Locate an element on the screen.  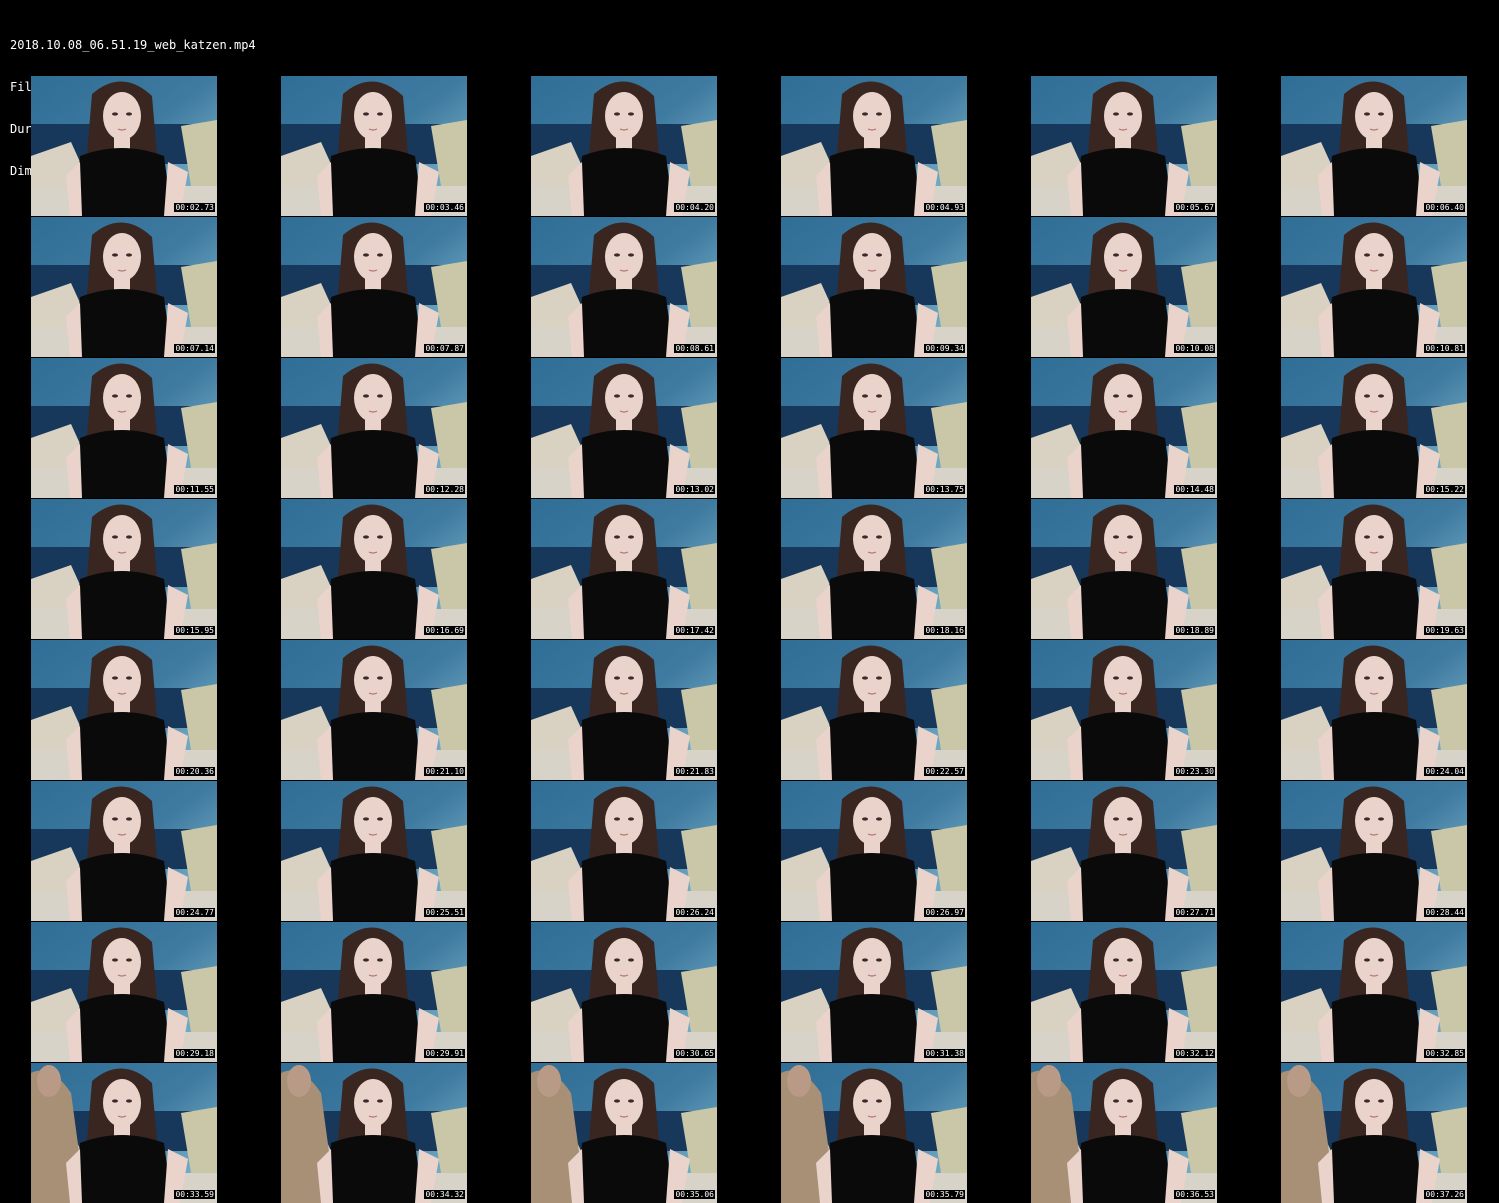
video-frame-thumbnail: 00:10.81 is located at coordinates (1374, 287).